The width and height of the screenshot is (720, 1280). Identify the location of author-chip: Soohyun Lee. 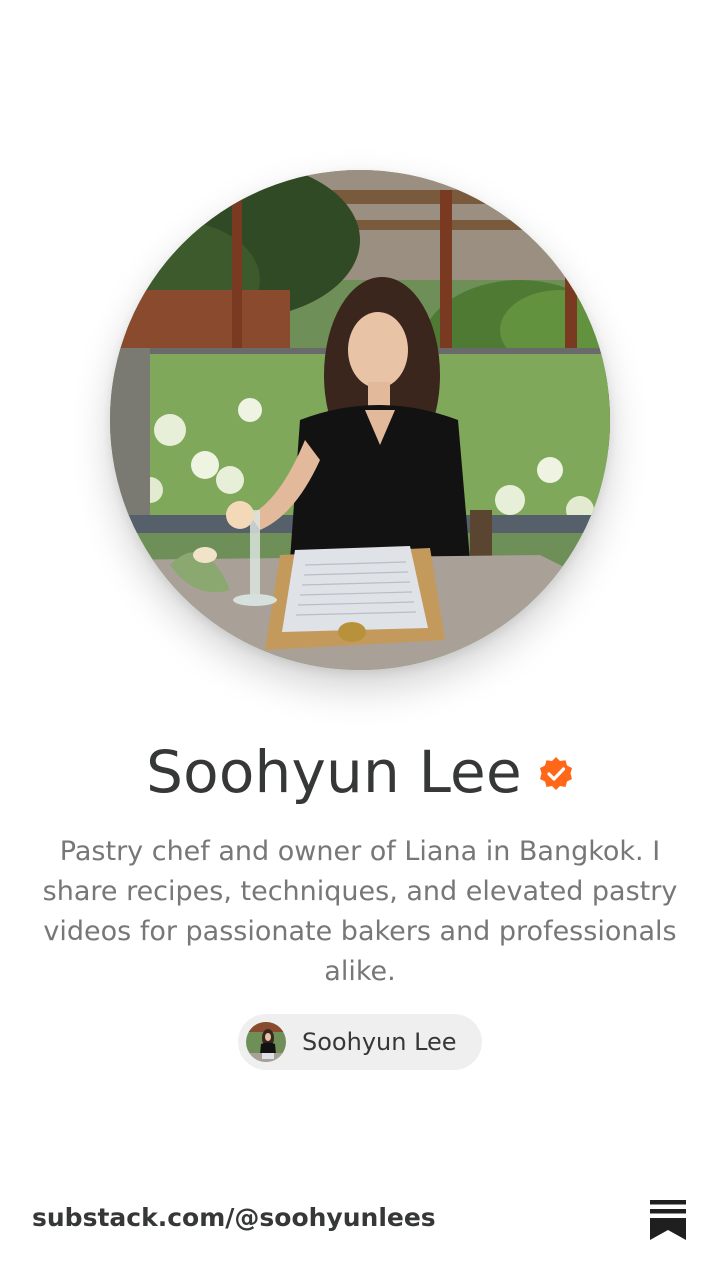
(360, 1042).